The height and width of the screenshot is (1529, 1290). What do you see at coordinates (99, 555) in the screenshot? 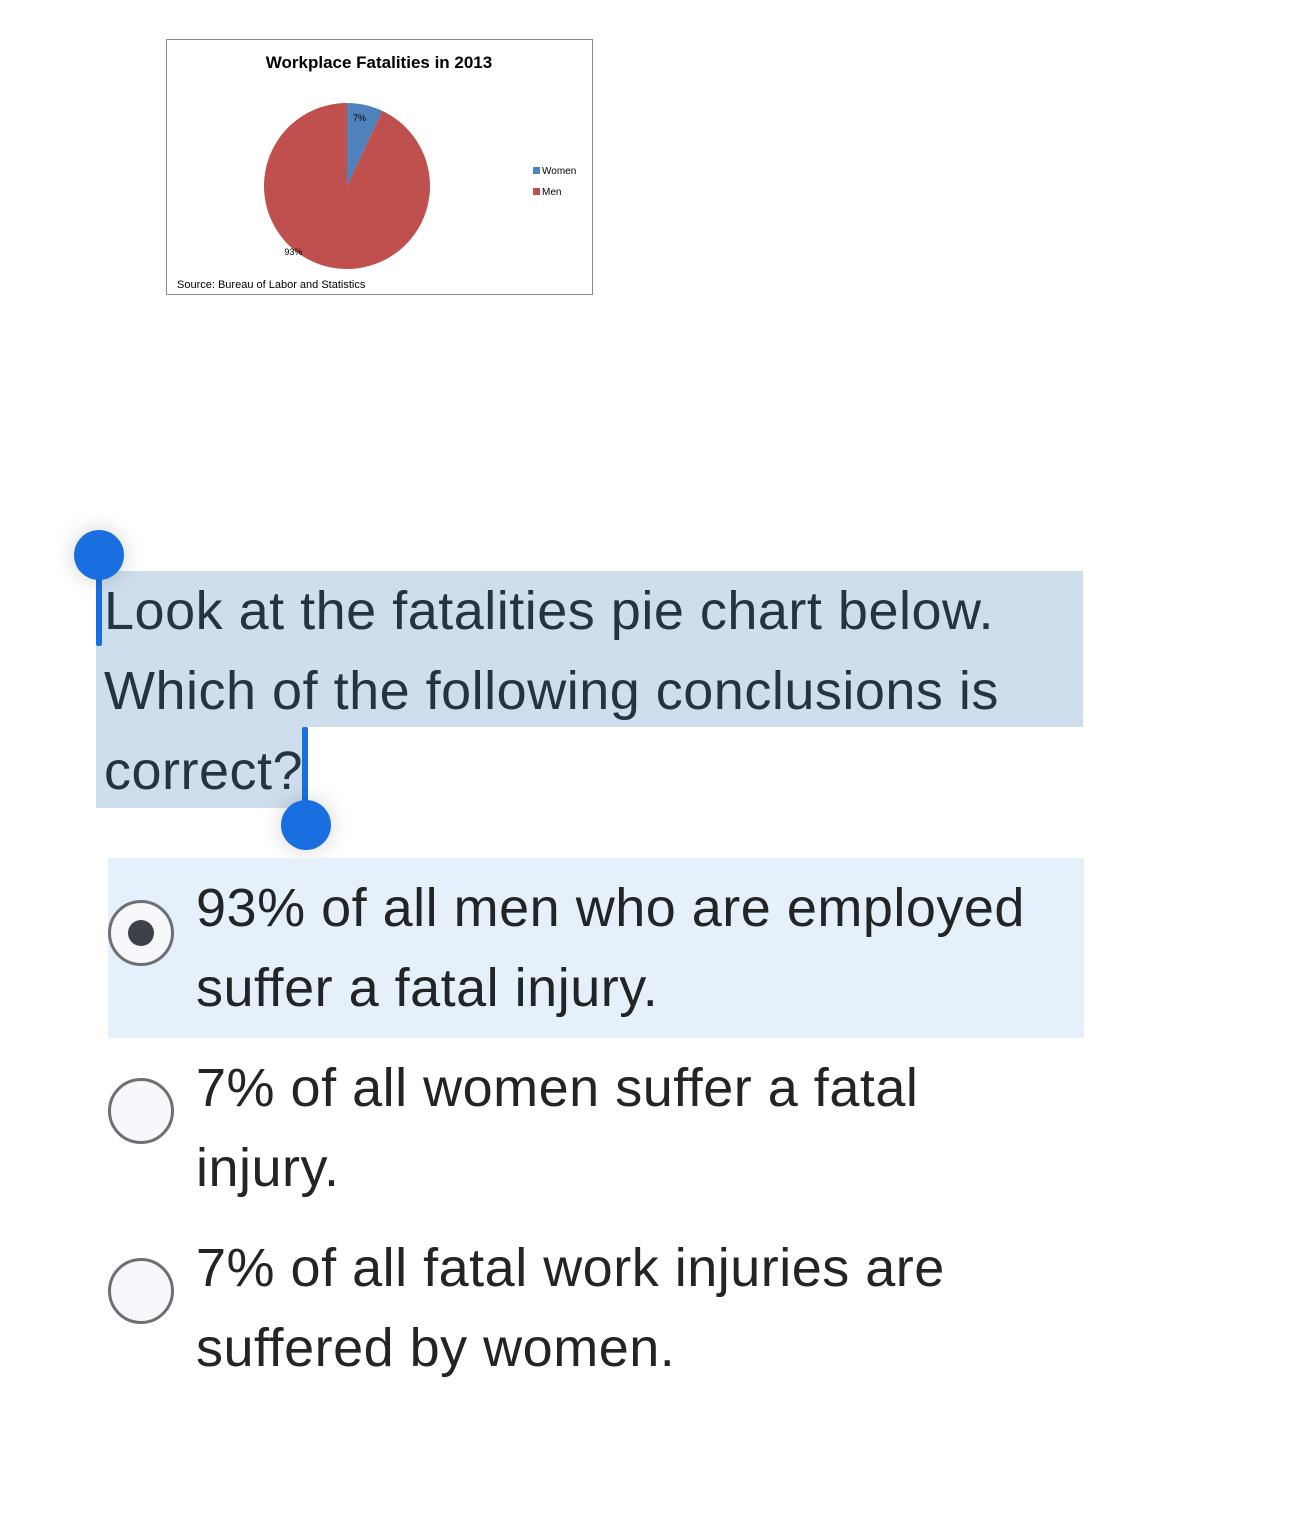
I see `selection-start-handle` at bounding box center [99, 555].